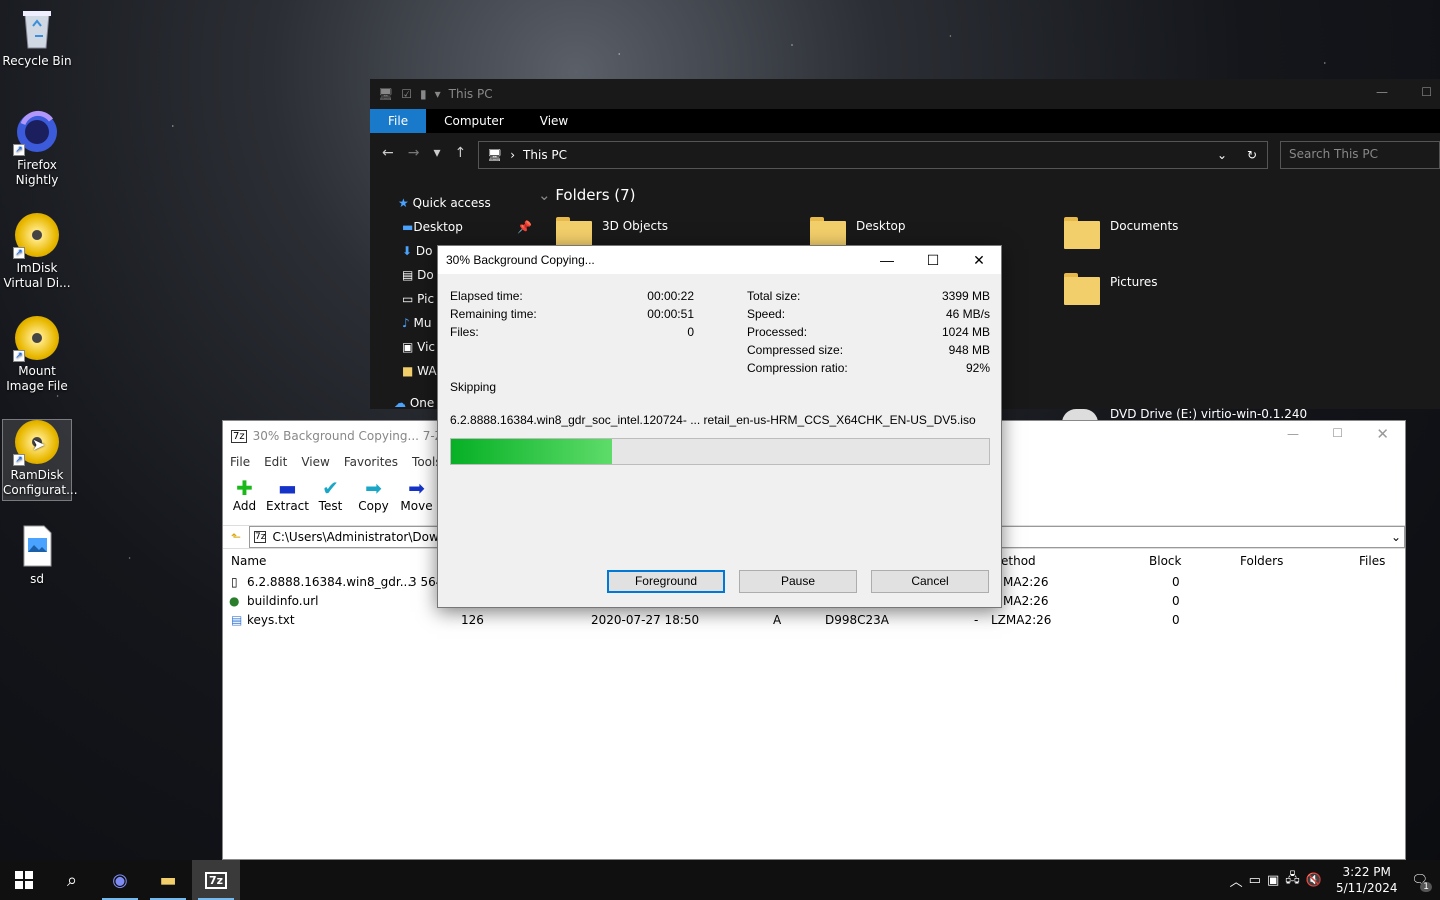  Describe the element at coordinates (545, 155) in the screenshot. I see `breadcrumb: This PC` at that location.